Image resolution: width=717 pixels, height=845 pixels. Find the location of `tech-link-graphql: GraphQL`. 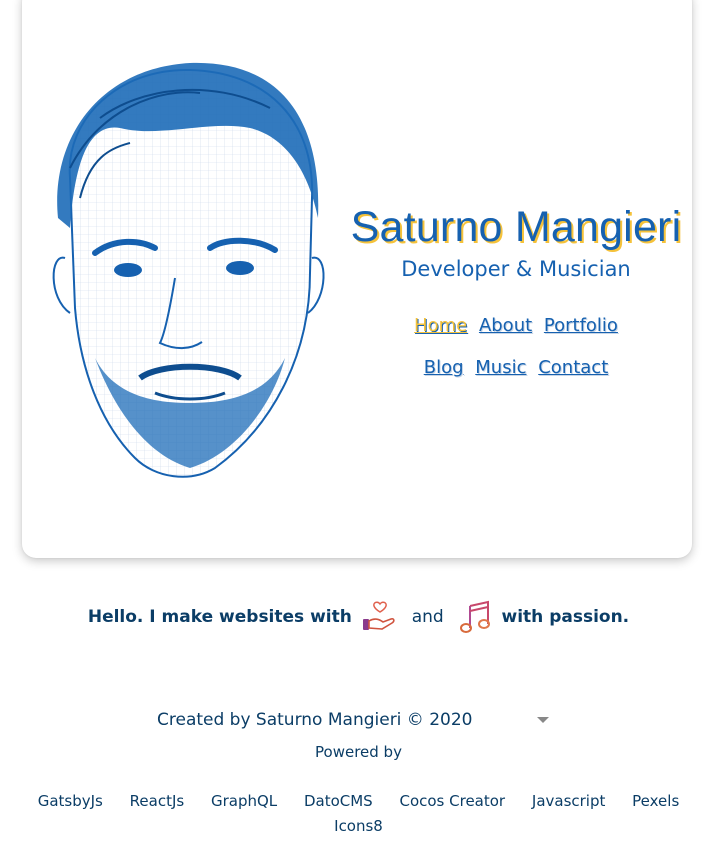

tech-link-graphql: GraphQL is located at coordinates (244, 801).